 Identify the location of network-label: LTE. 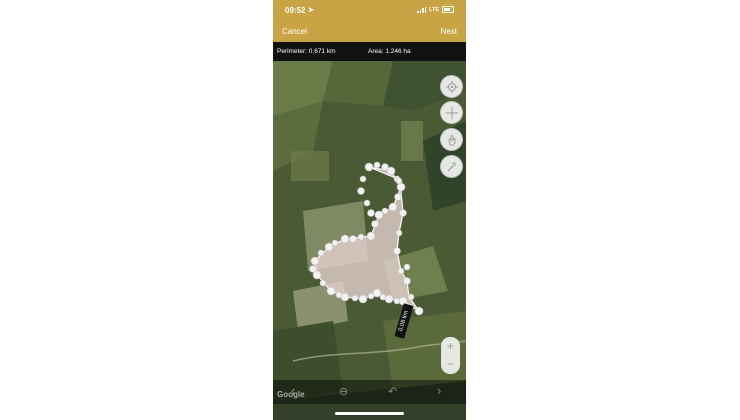
(434, 9).